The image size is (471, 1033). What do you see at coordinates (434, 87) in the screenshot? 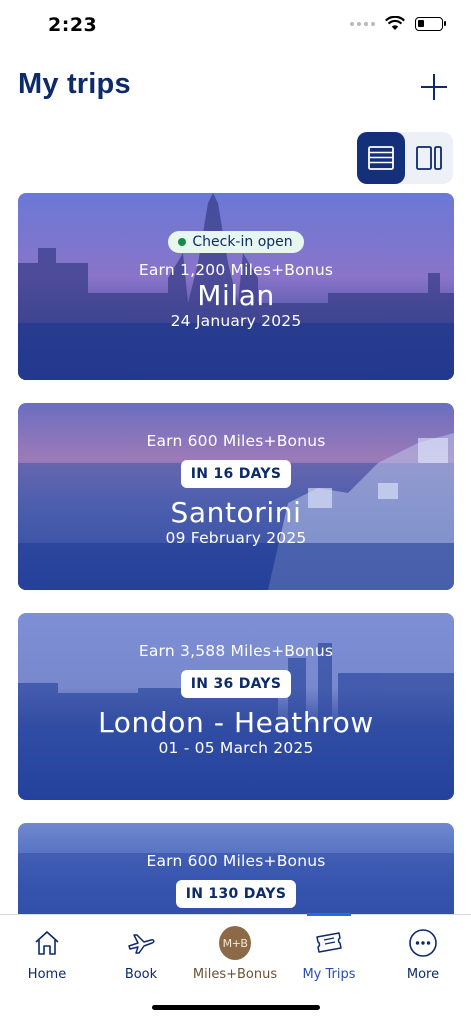
I see `add-trip-button` at bounding box center [434, 87].